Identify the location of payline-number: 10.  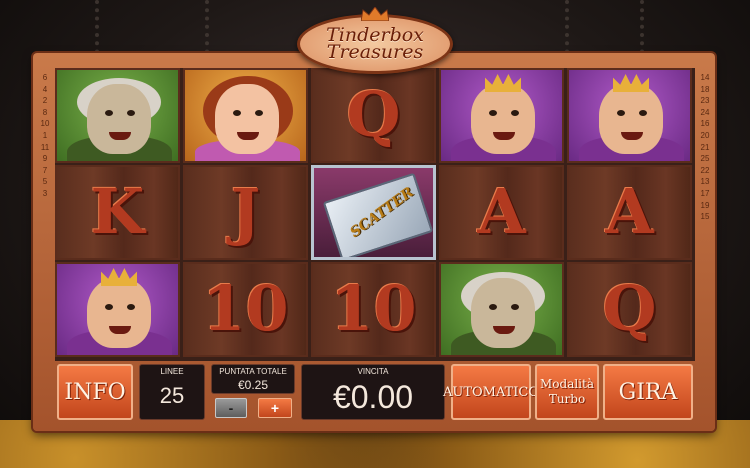
(45, 124).